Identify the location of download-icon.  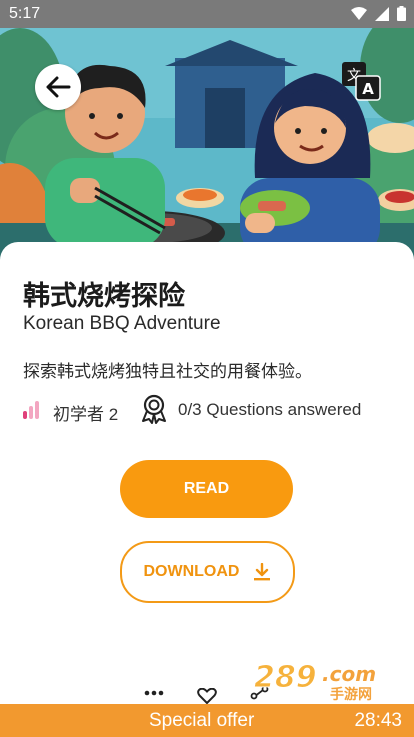
(262, 572).